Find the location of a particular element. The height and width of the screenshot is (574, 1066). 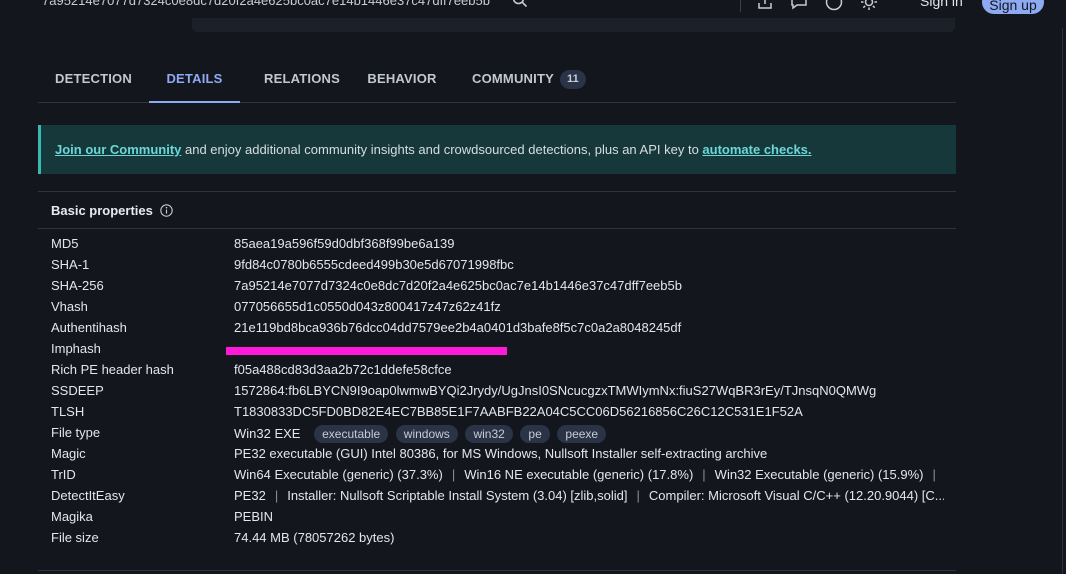

tab-community: COMMUNITY 11 is located at coordinates (529, 80).